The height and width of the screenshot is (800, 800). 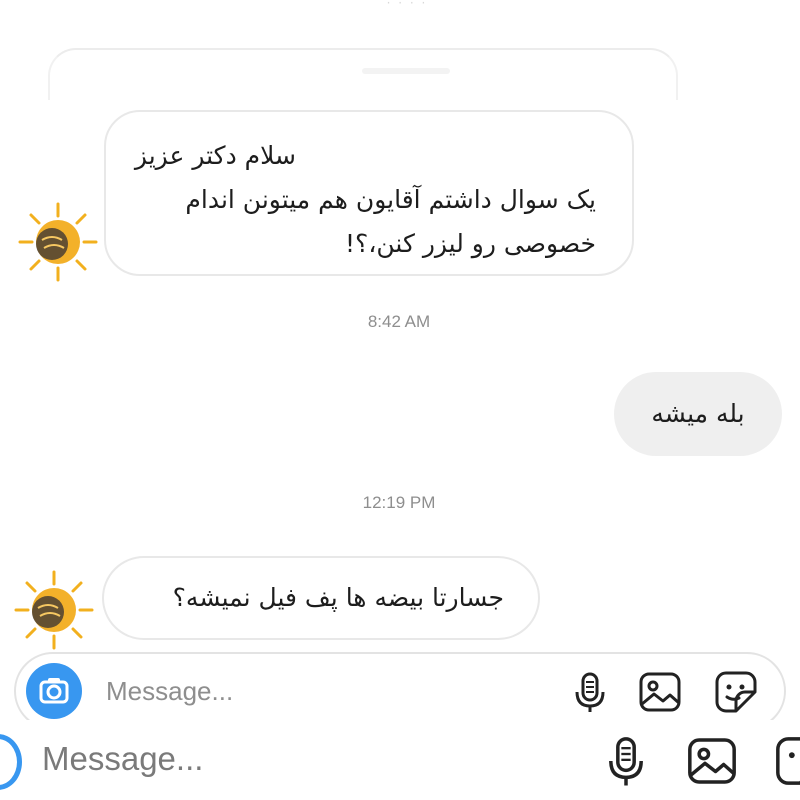 I want to click on message-text: جسارتا بیضه ها پف فیل نمیشه؟, so click(x=338, y=597).